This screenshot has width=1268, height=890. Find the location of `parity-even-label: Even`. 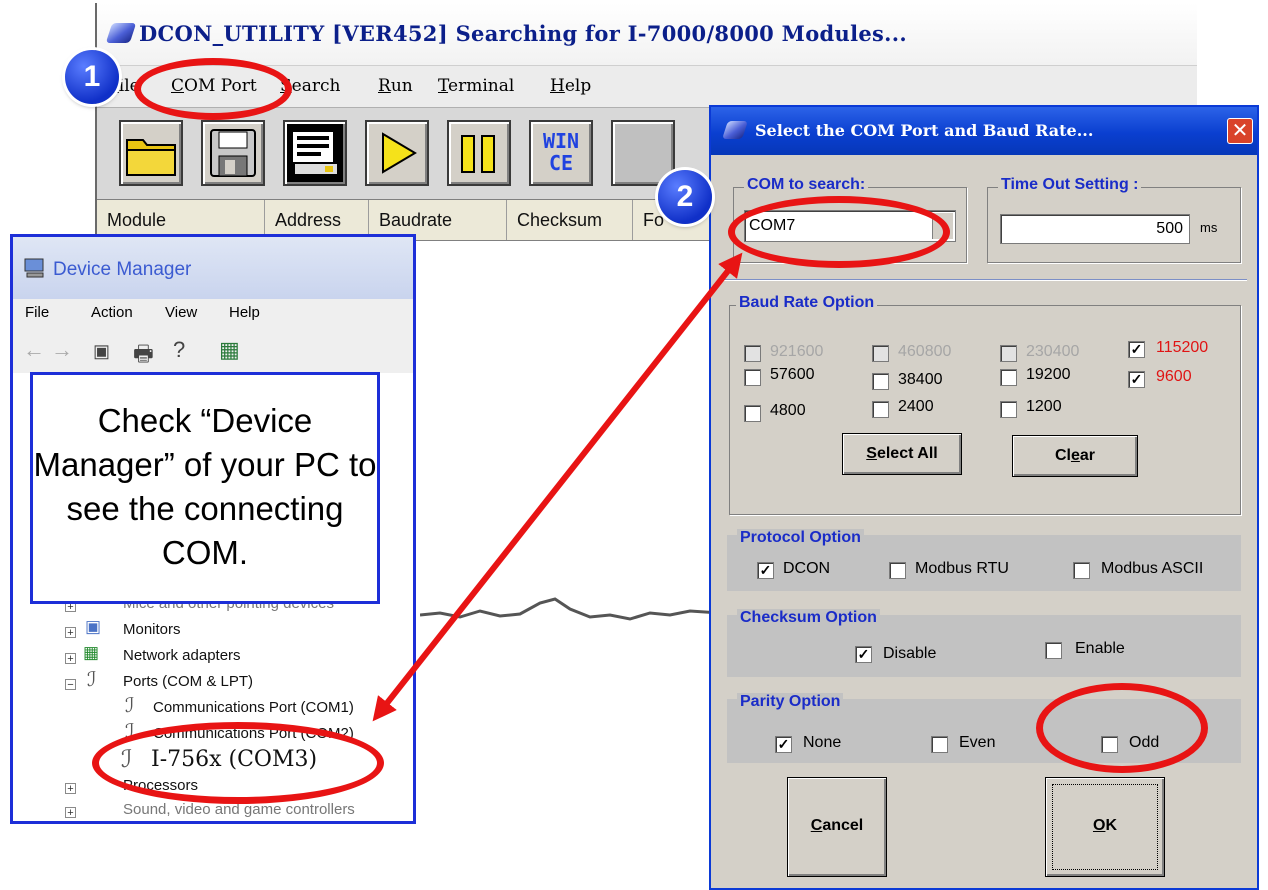

parity-even-label: Even is located at coordinates (977, 742).